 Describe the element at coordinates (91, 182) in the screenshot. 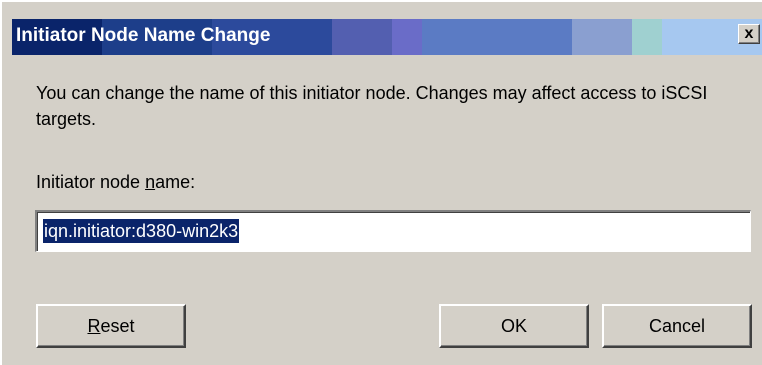

I see `node-name-label-prefix: Initiator node` at that location.